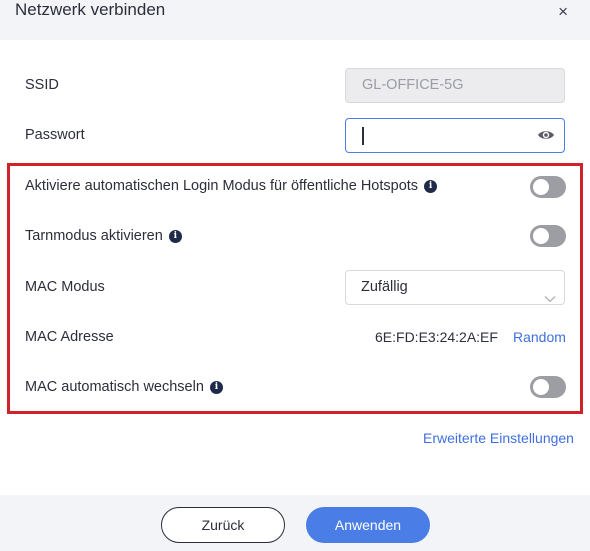 This screenshot has height=551, width=590. Describe the element at coordinates (223, 525) in the screenshot. I see `back-button: Zurück` at that location.